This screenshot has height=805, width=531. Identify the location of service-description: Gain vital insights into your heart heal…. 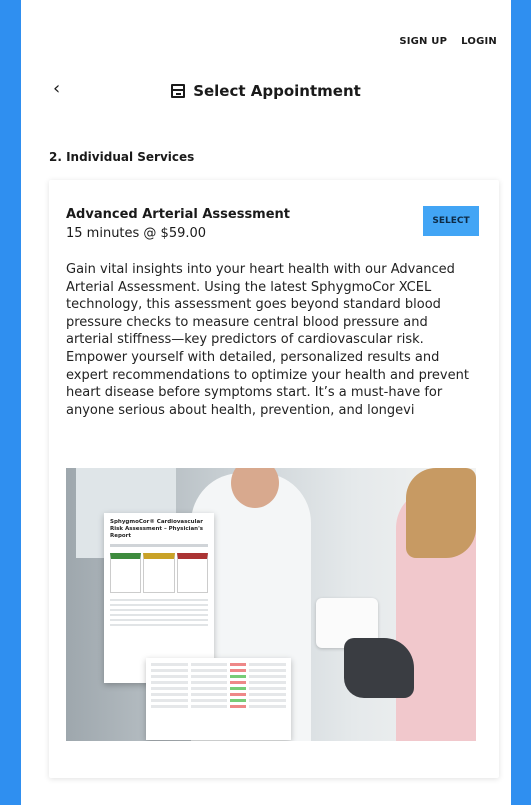
(267, 340).